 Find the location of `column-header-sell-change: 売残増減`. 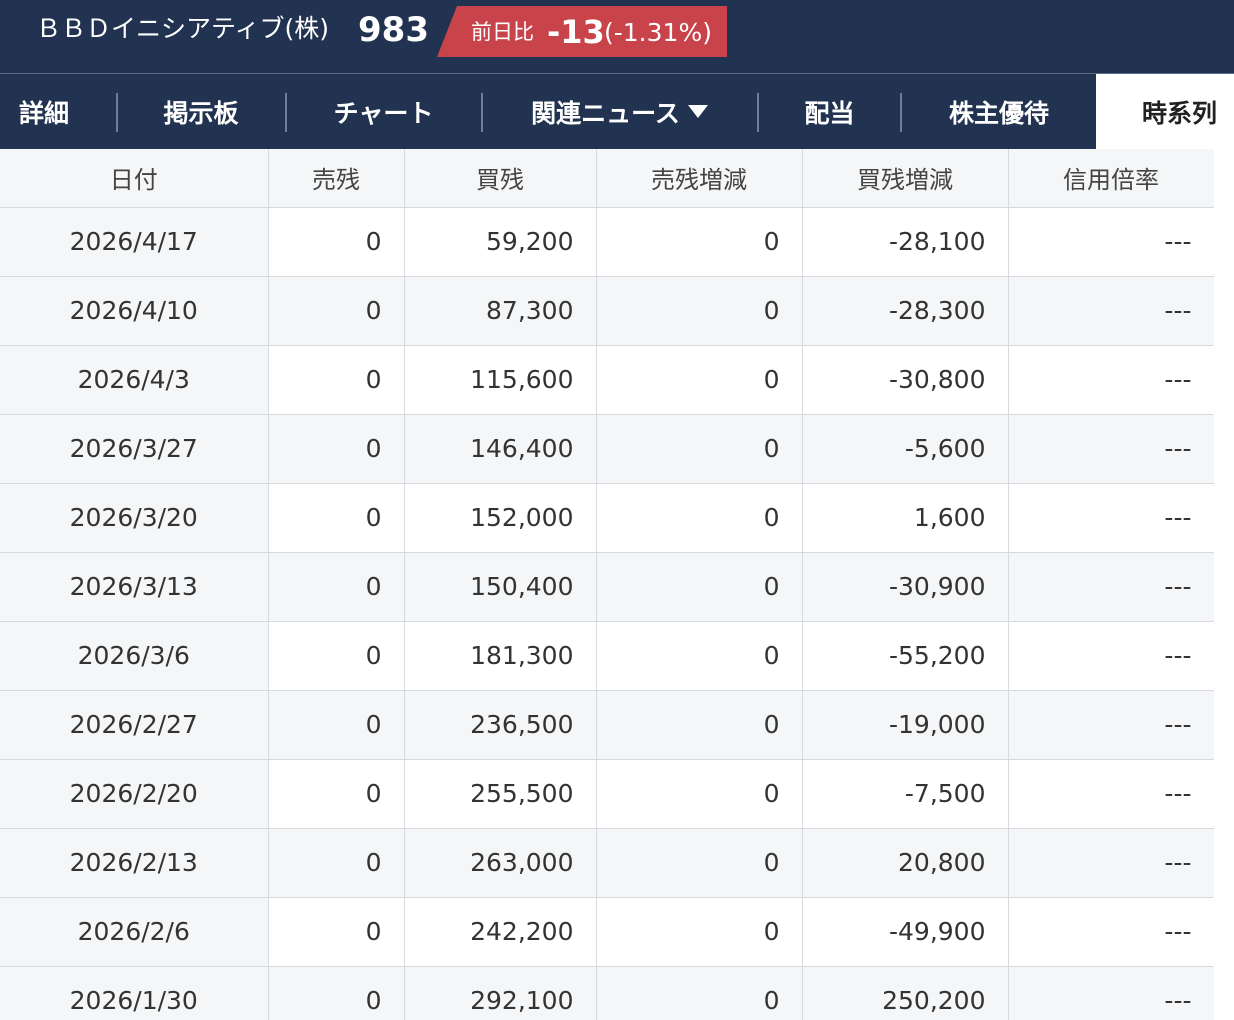

column-header-sell-change: 売残増減 is located at coordinates (699, 178).